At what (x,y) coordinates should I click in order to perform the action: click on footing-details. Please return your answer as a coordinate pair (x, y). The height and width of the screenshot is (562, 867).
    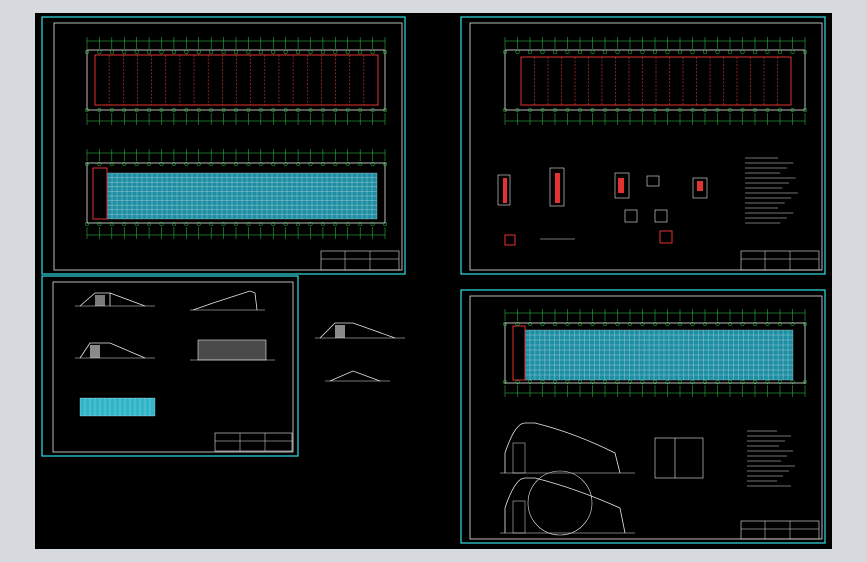
    Looking at the image, I should click on (602, 206).